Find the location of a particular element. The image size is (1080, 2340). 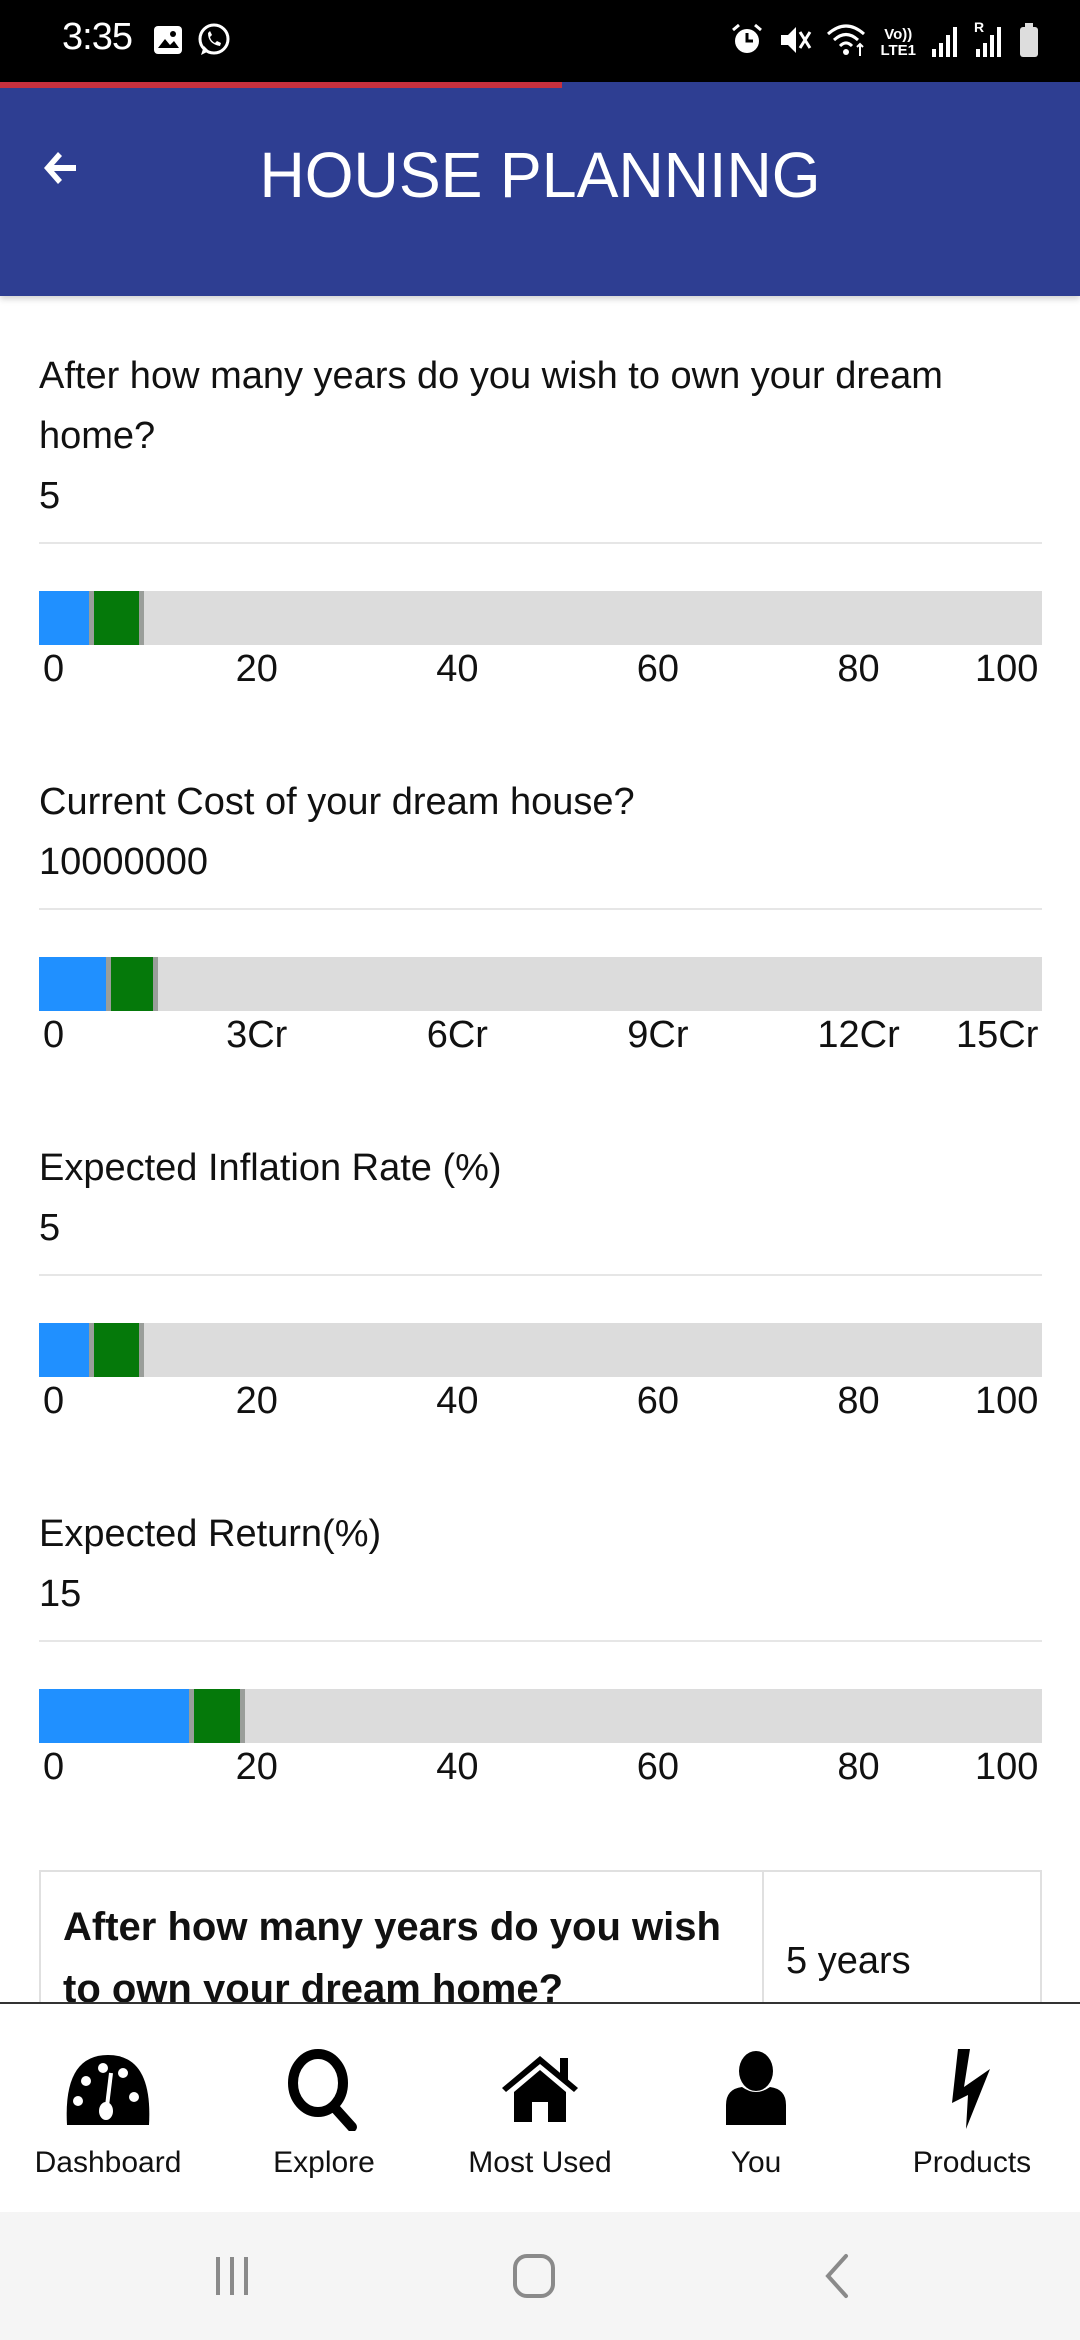

status-bar: 3:35 Vo)) LTE1 R is located at coordinates (540, 41).